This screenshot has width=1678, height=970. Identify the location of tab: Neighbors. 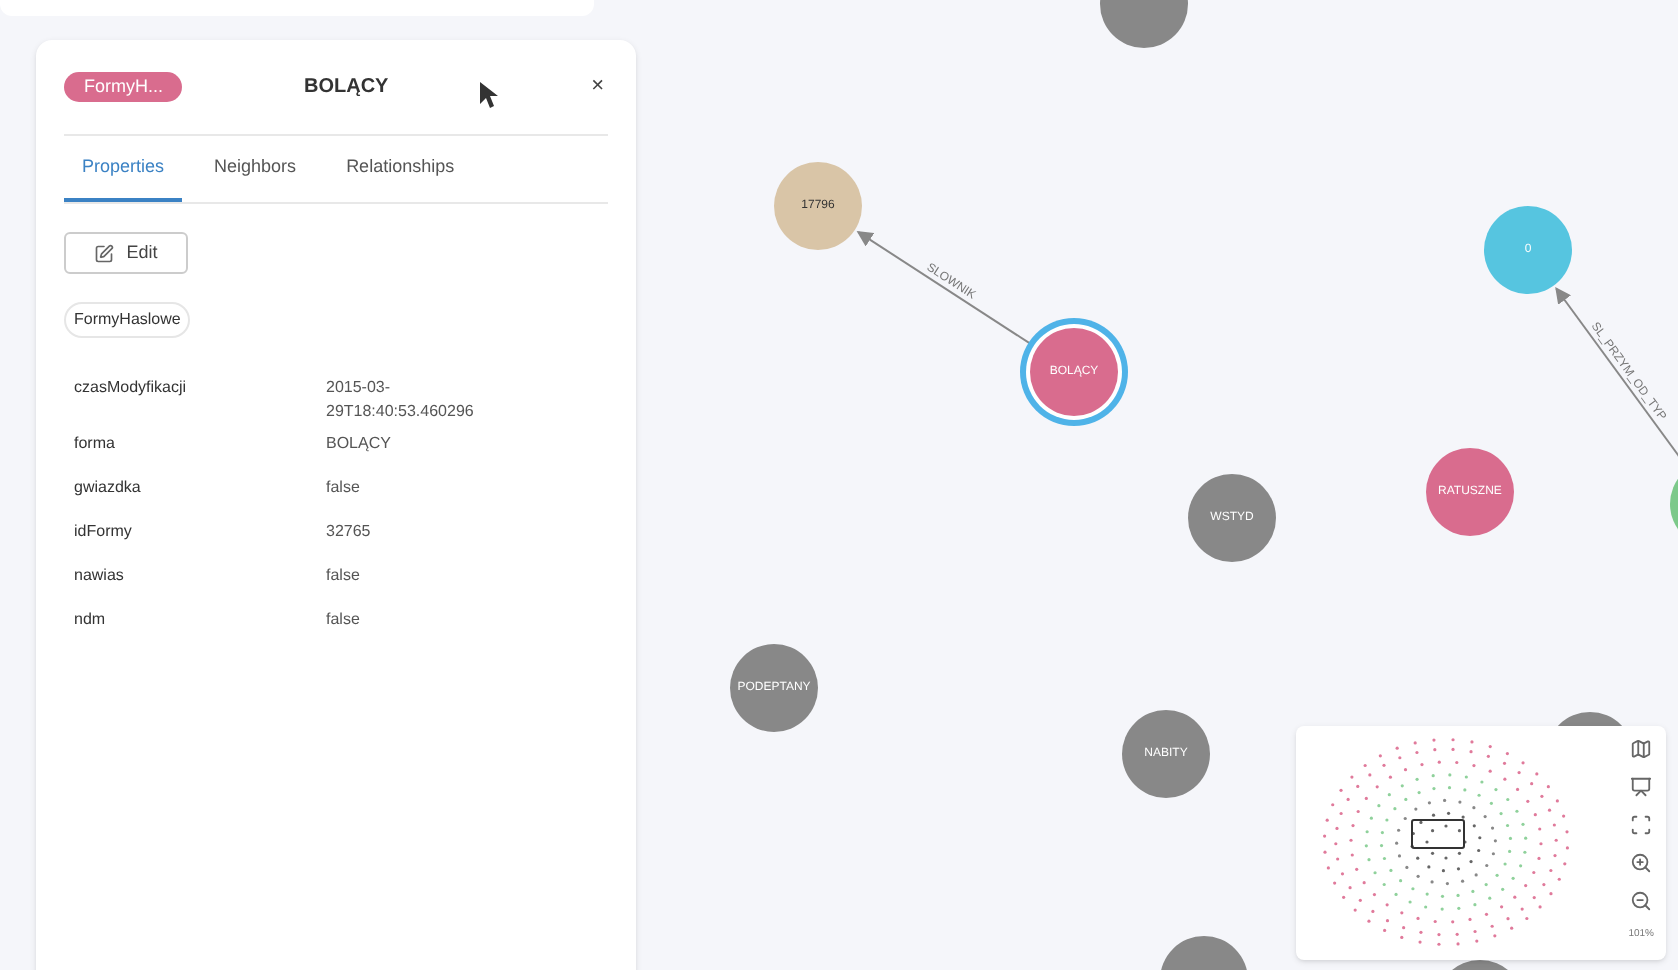
(255, 169).